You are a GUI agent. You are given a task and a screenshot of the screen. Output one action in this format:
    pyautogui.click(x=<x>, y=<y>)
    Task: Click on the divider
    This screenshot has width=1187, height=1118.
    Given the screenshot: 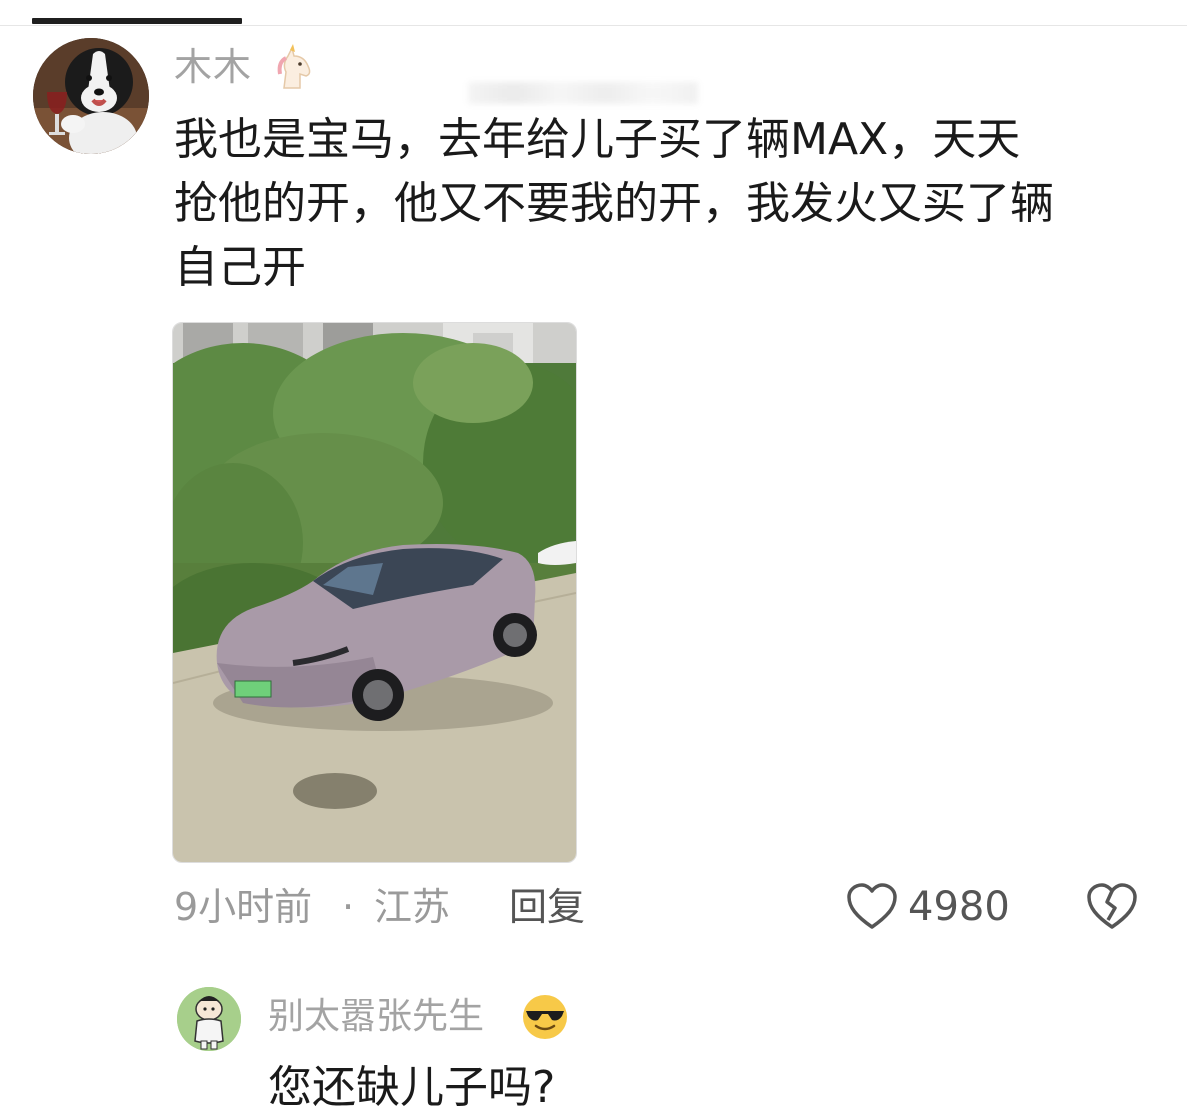 What is the action you would take?
    pyautogui.click(x=593, y=25)
    